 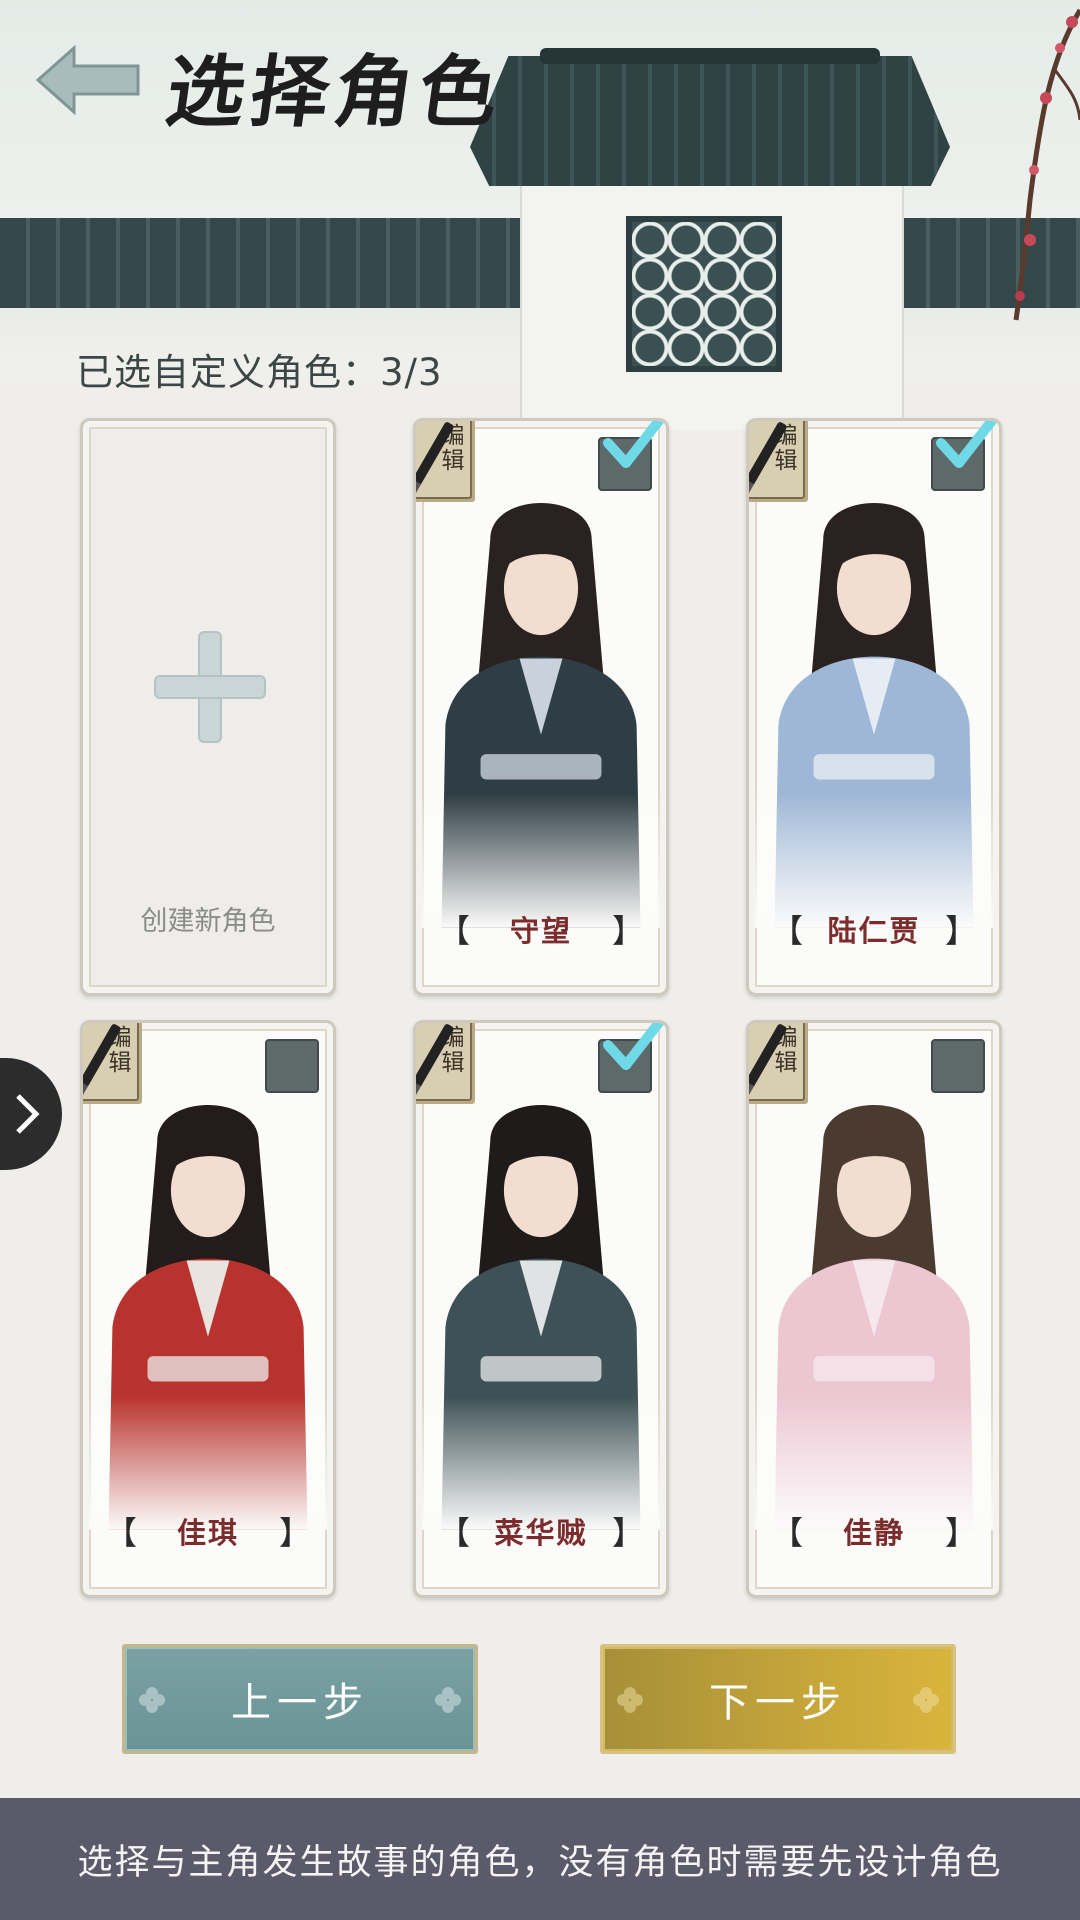 I want to click on selected-count: 已选自定义角色：3/3, so click(x=259, y=372).